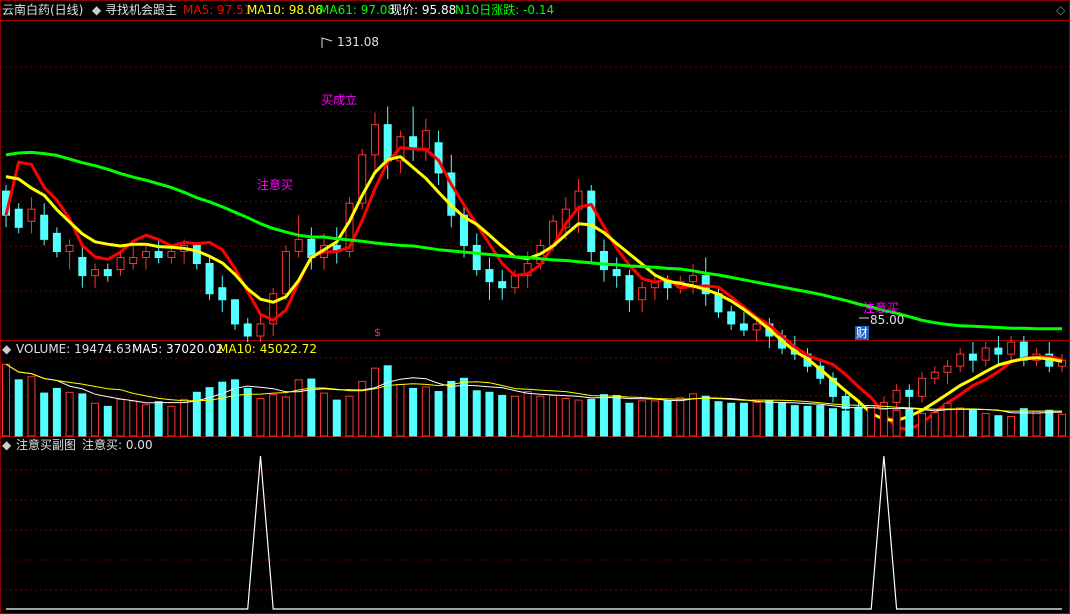 The width and height of the screenshot is (1070, 614). Describe the element at coordinates (6, 349) in the screenshot. I see `volume-collapse-icon: ◆` at that location.